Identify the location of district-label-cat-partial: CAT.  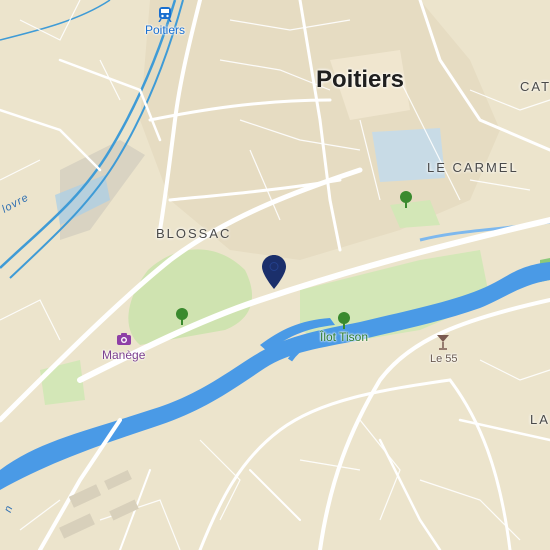
(535, 86).